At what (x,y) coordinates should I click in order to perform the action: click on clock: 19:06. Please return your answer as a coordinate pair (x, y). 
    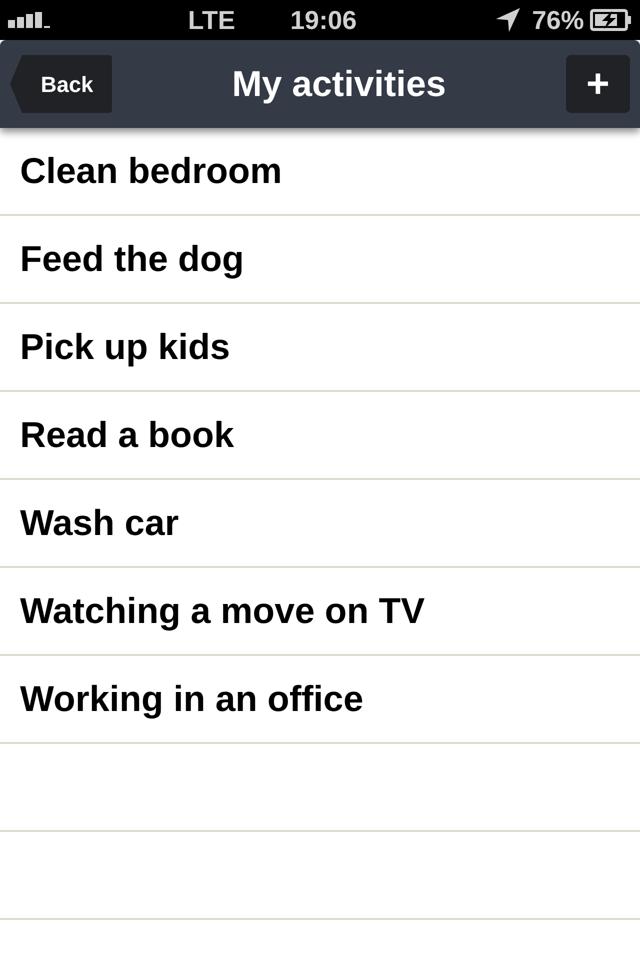
    Looking at the image, I should click on (323, 20).